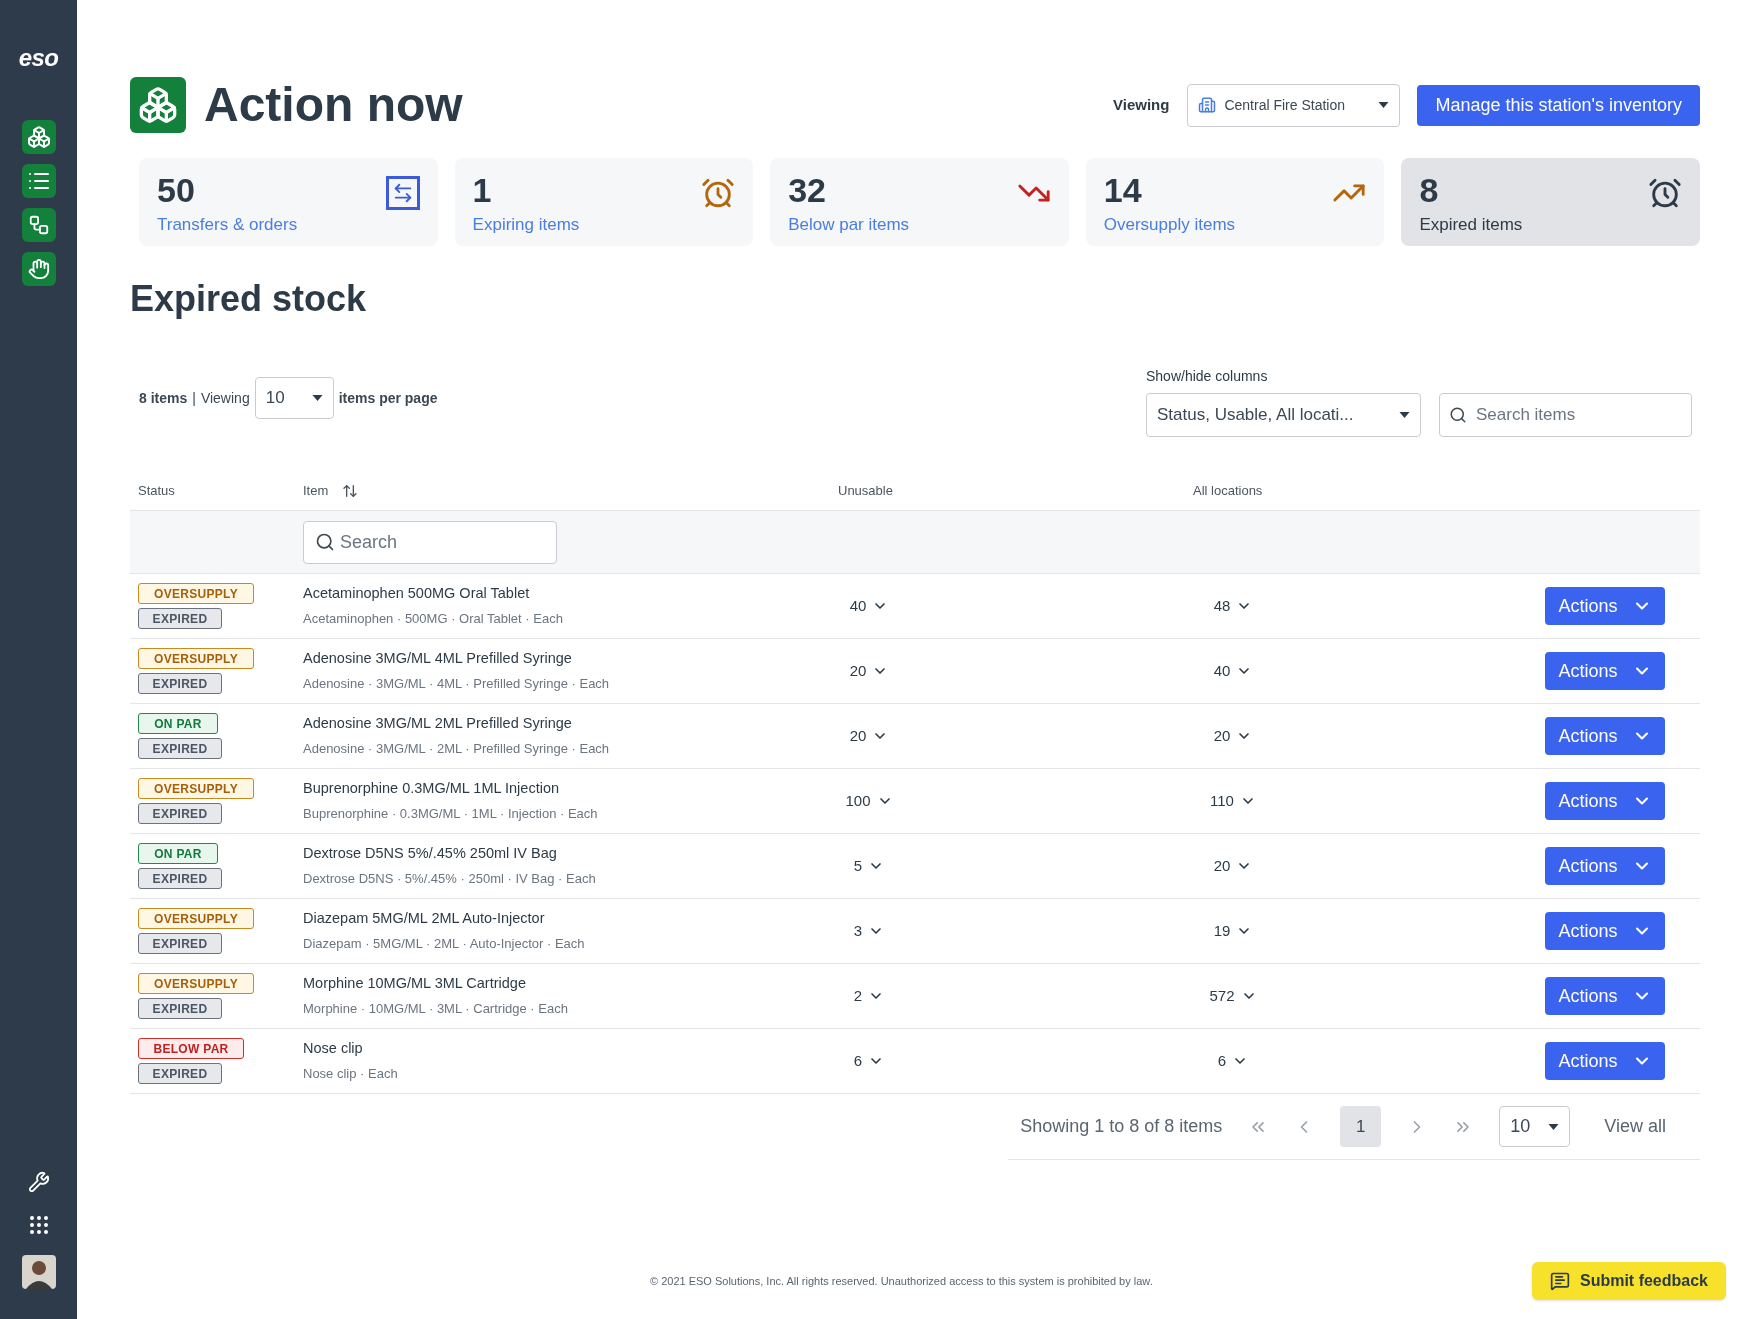 Image resolution: width=1744 pixels, height=1319 pixels. Describe the element at coordinates (1207, 376) in the screenshot. I see `columns-label: Show/hide columns` at that location.